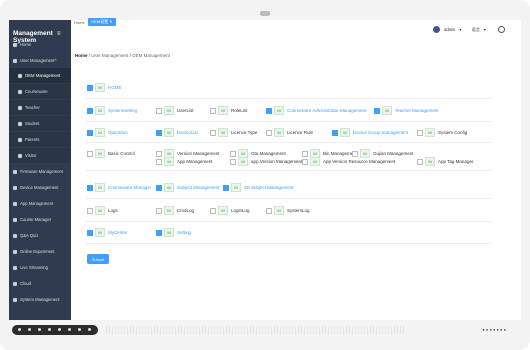 This screenshot has width=530, height=350. Describe the element at coordinates (449, 29) in the screenshot. I see `user-name: admin` at that location.